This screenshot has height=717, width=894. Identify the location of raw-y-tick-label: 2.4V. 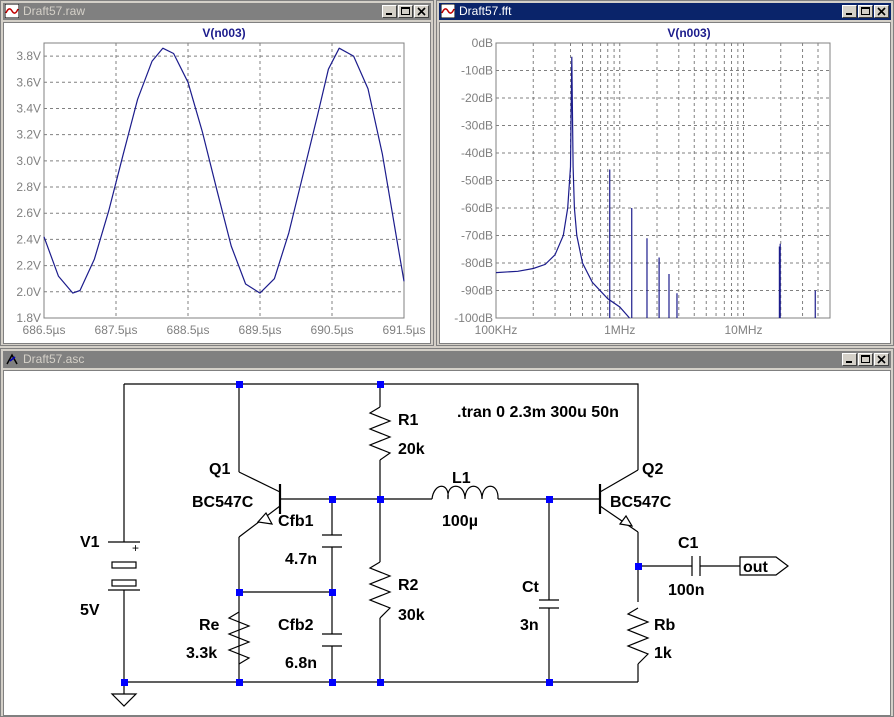
(28, 239).